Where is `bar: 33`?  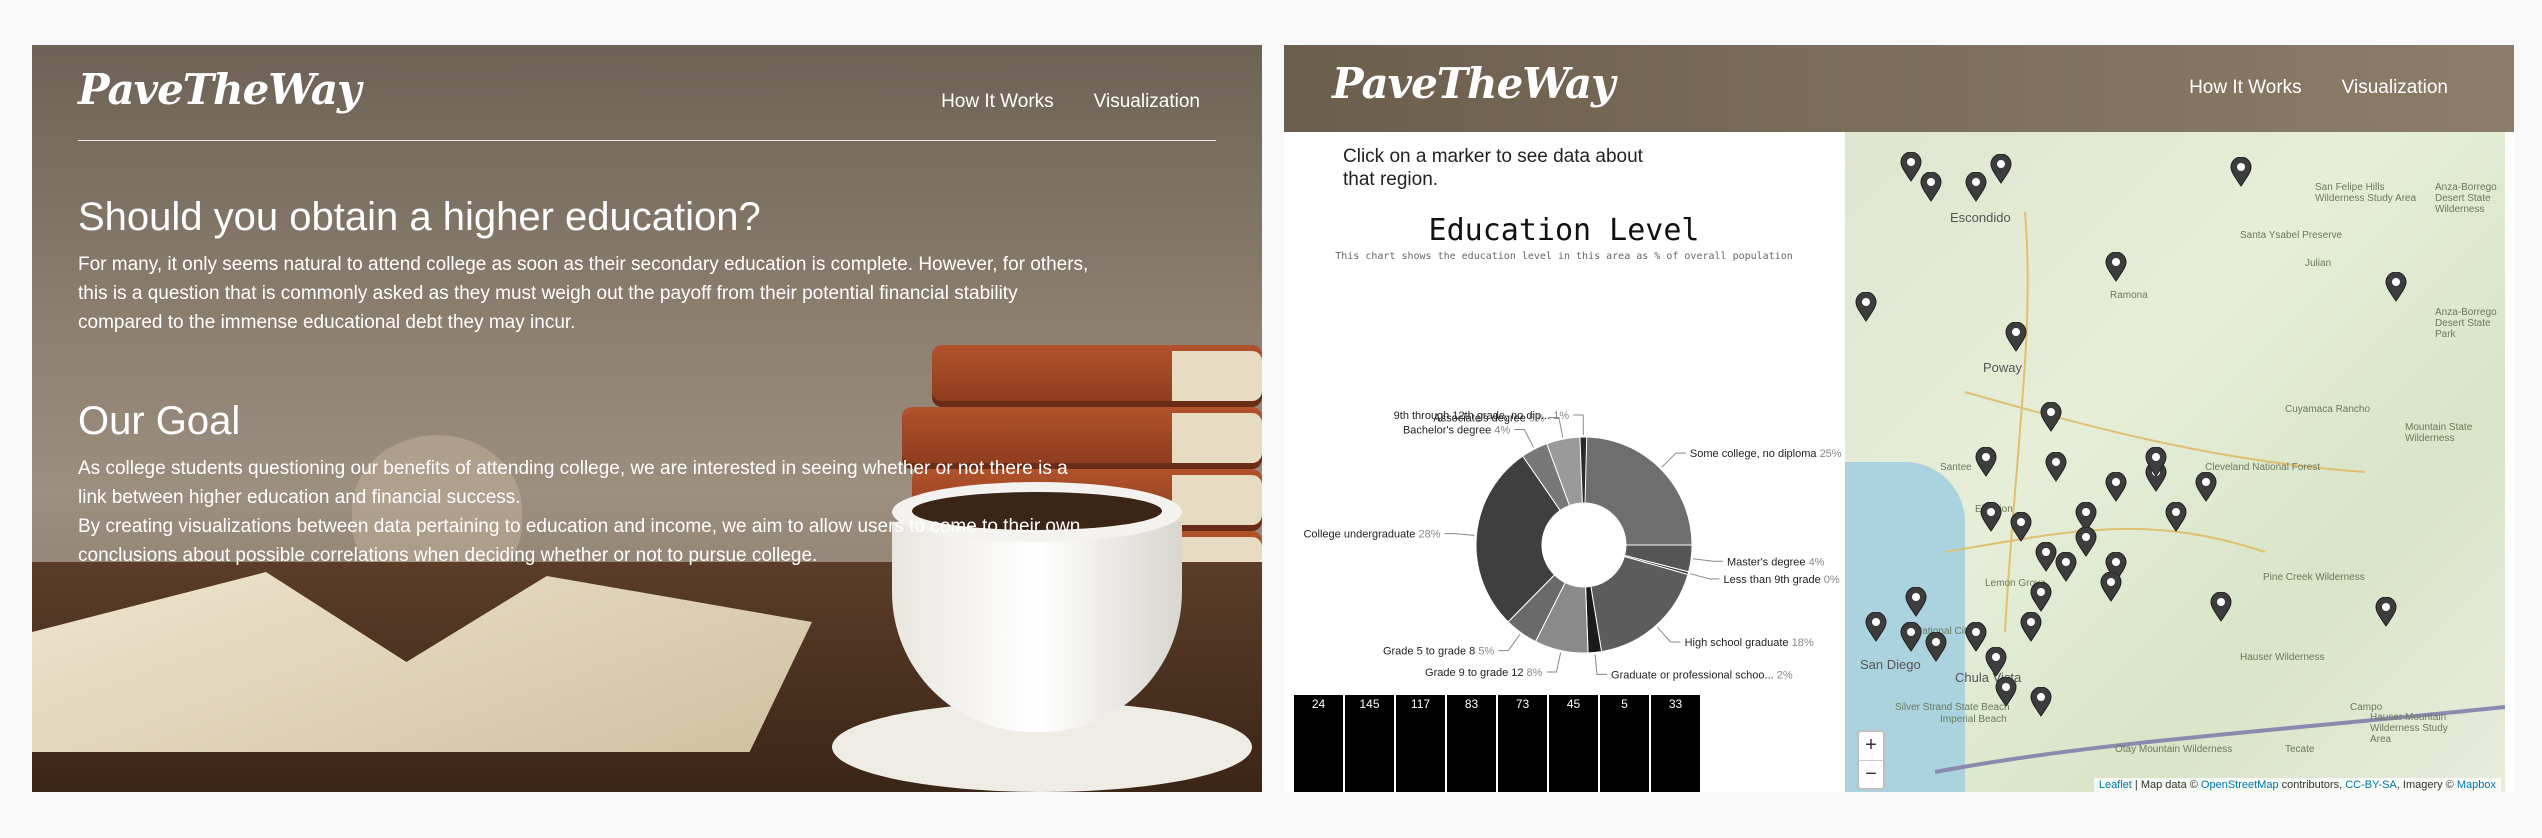 bar: 33 is located at coordinates (1675, 743).